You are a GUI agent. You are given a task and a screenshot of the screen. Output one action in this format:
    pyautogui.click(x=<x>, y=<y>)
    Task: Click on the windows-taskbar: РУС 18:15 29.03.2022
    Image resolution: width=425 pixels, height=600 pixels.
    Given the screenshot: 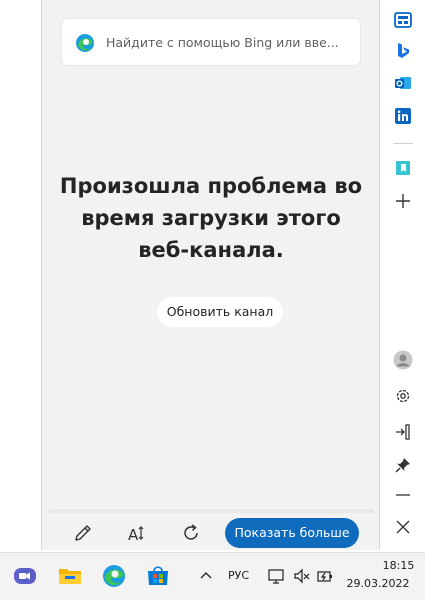 What is the action you would take?
    pyautogui.click(x=212, y=576)
    